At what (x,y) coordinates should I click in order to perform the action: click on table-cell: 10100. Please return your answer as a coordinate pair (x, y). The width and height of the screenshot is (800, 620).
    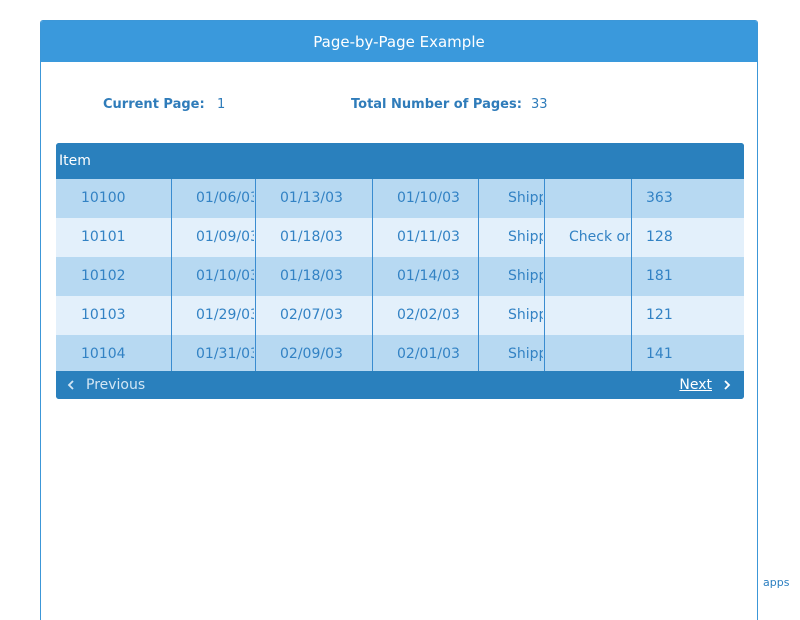
    Looking at the image, I should click on (103, 198).